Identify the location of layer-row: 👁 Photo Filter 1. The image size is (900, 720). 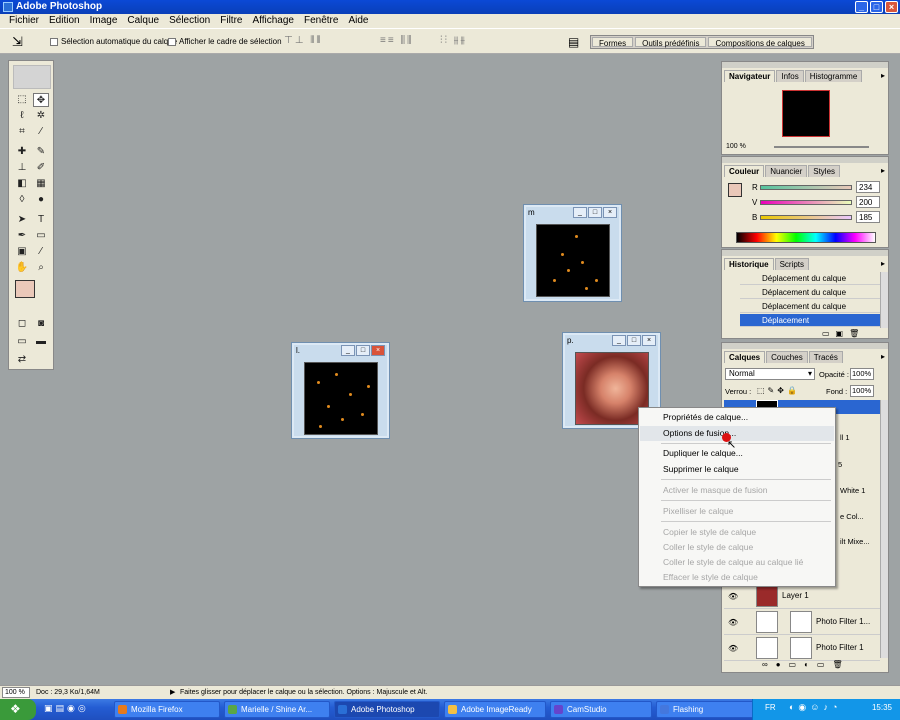
(802, 648).